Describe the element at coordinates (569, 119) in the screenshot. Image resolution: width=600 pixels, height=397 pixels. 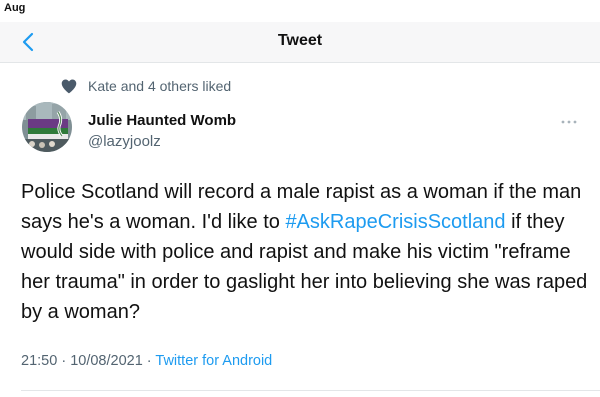
I see `more-options-button` at that location.